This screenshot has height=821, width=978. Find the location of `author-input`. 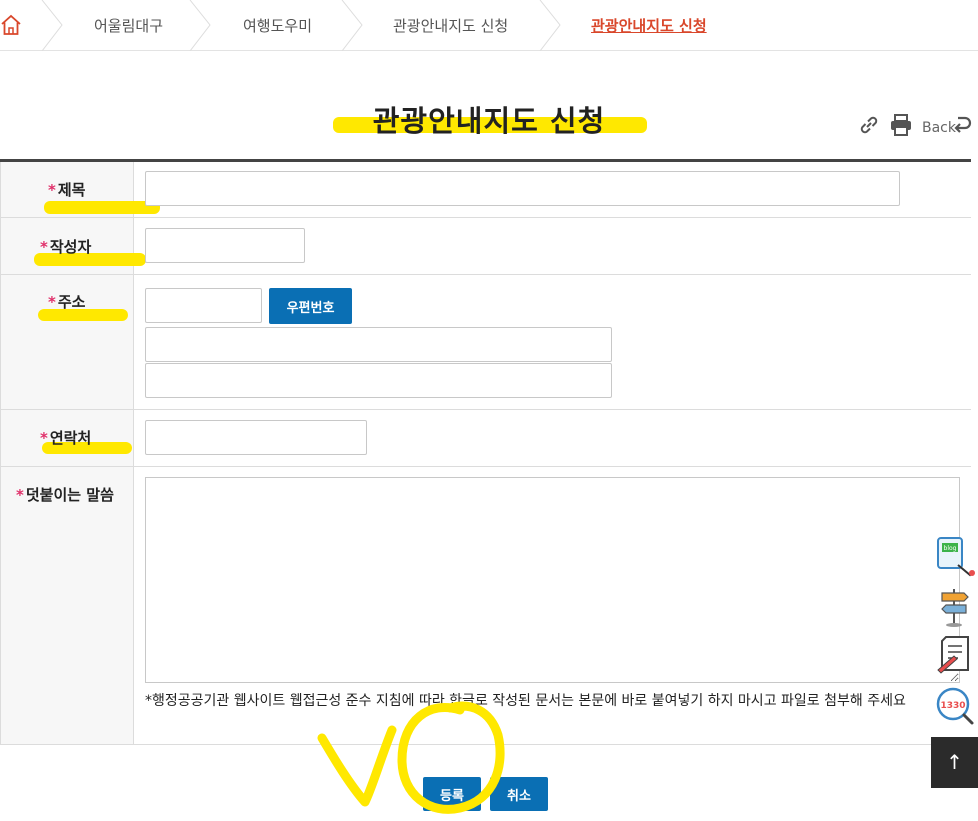

author-input is located at coordinates (225, 245).